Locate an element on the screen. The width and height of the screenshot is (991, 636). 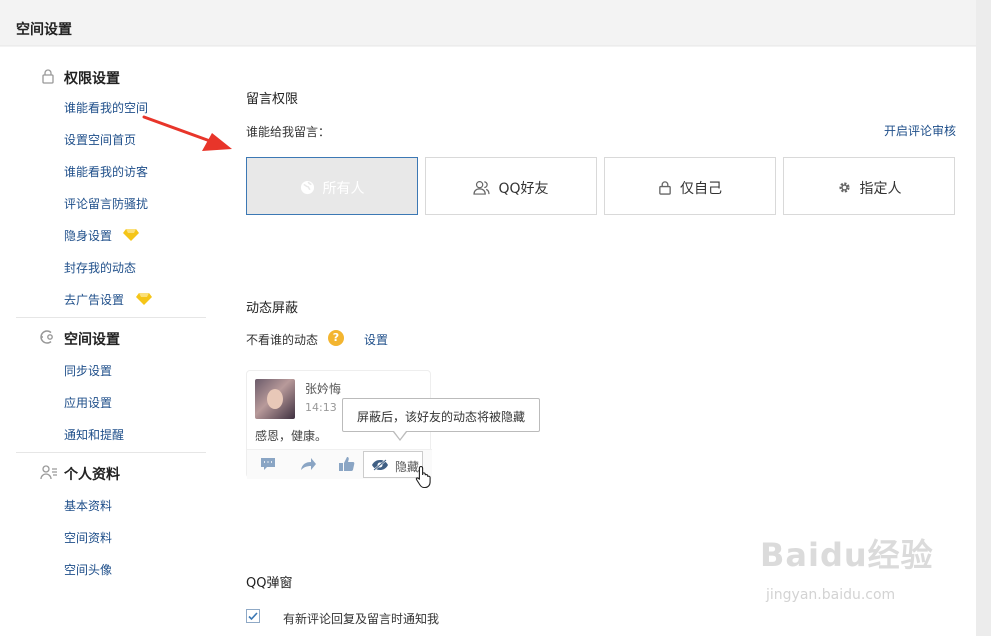
sidebar-item-label: 应用设置 is located at coordinates (88, 403).